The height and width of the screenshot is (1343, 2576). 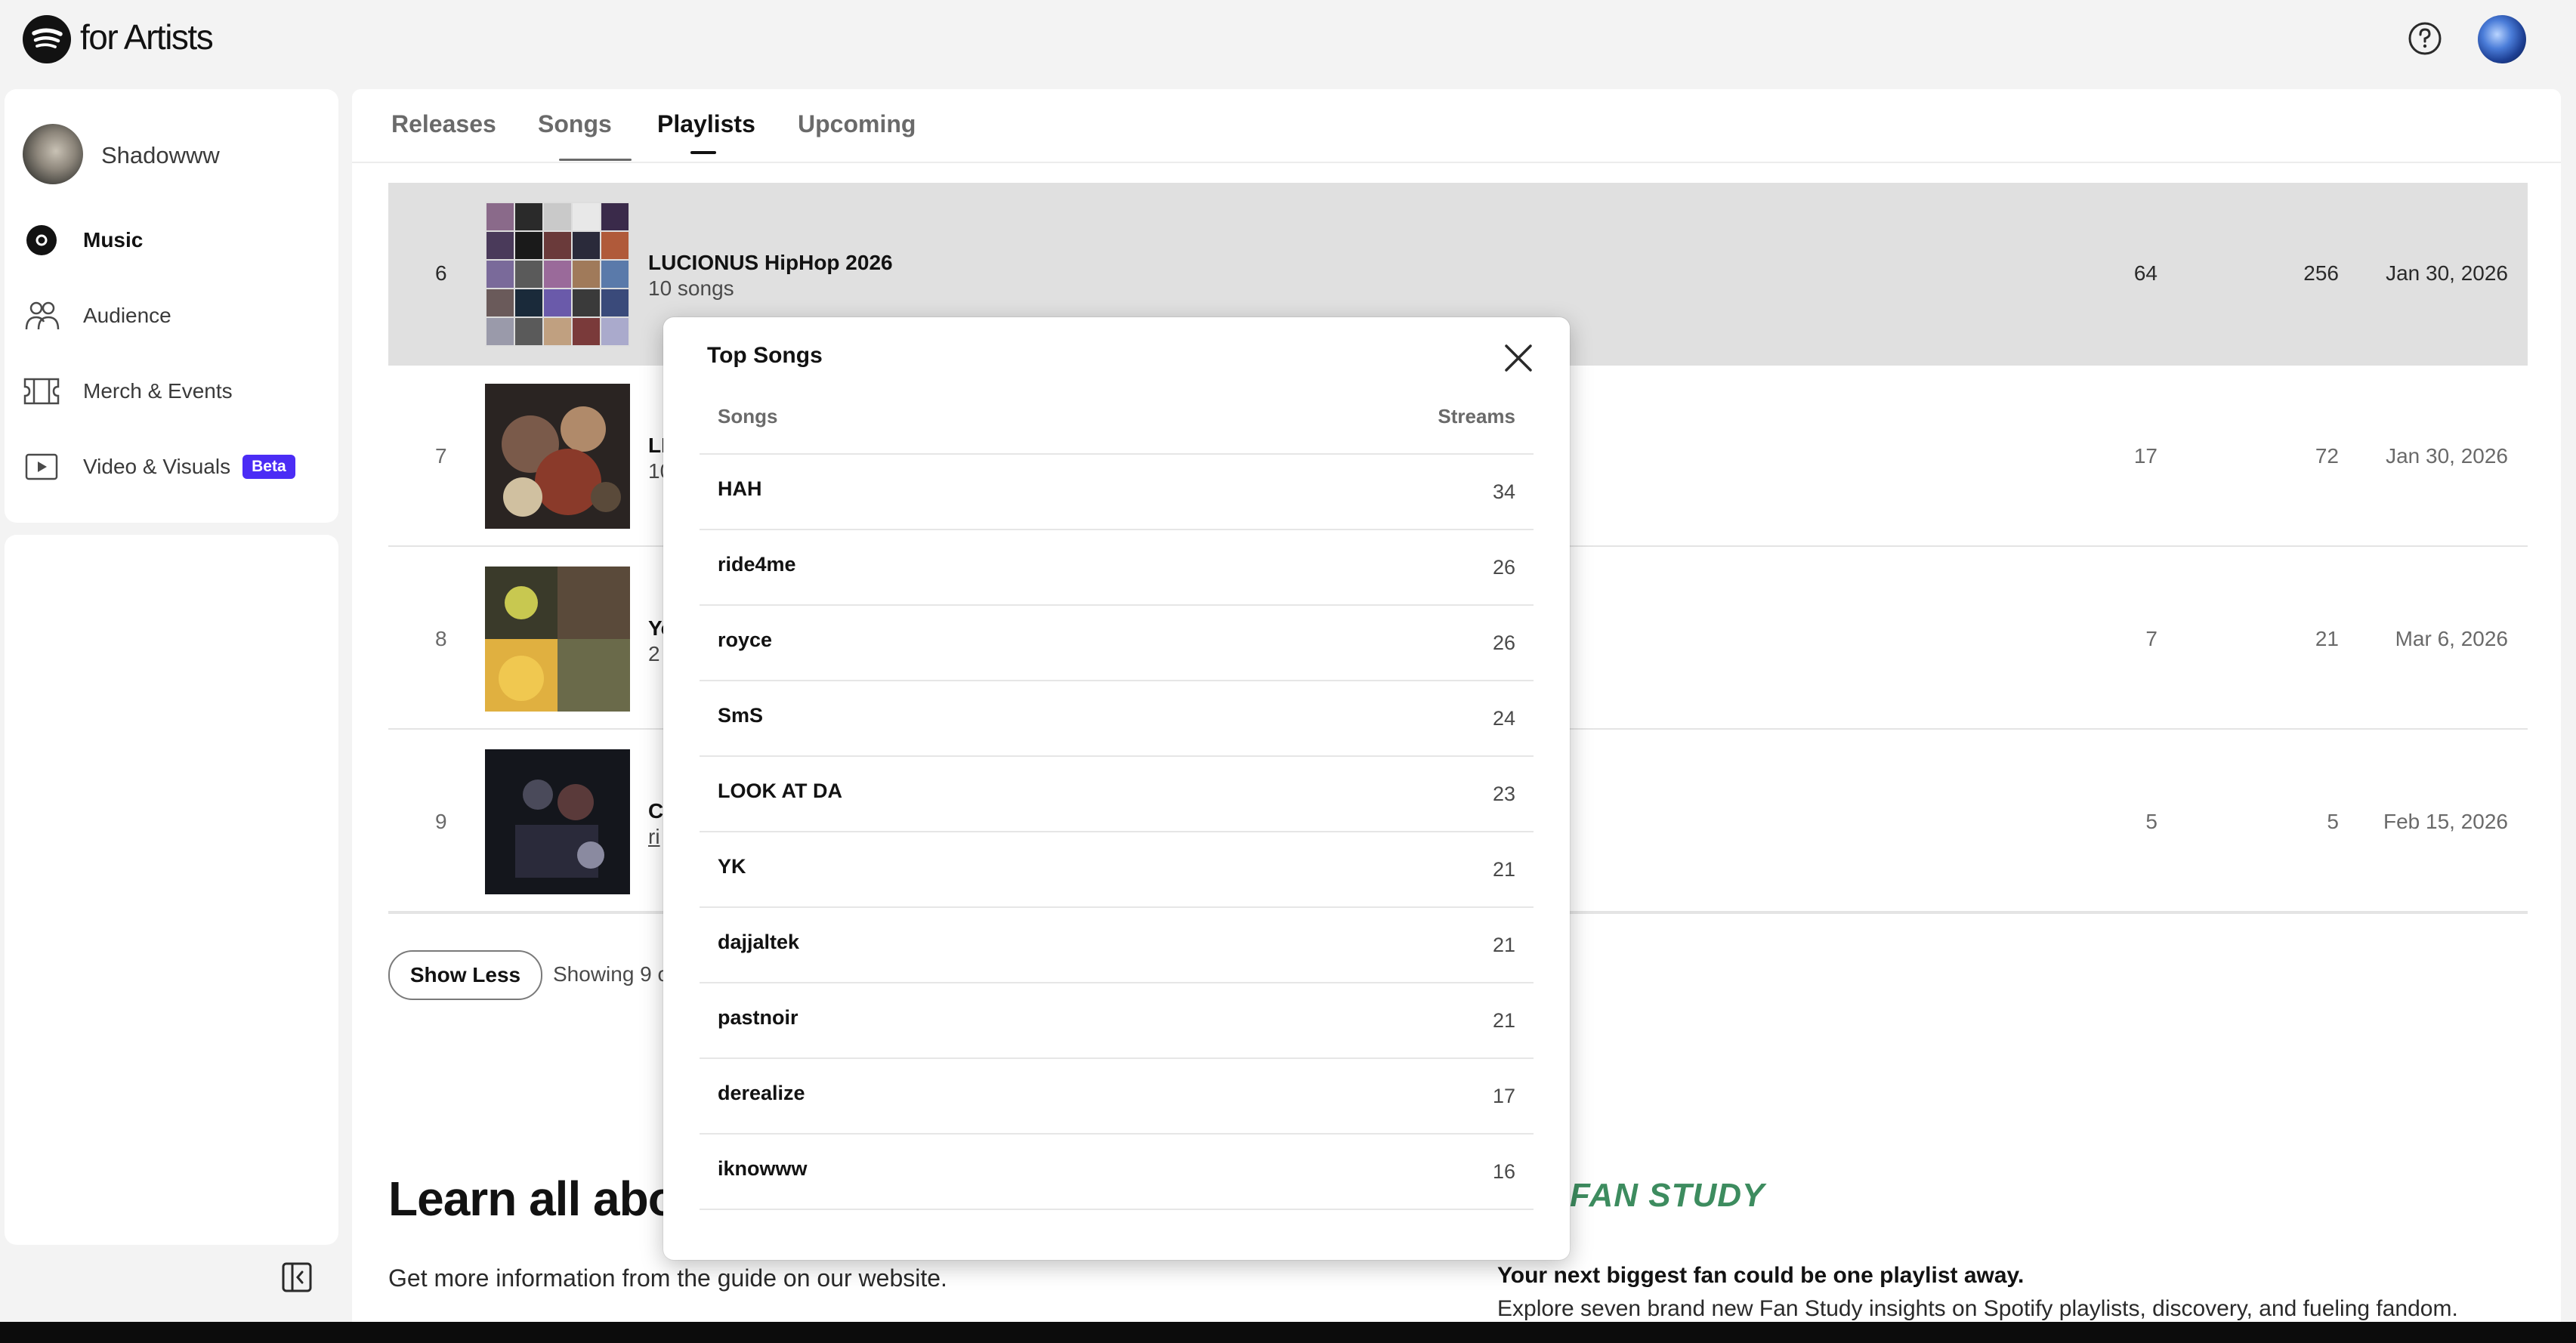 I want to click on sidebar-item-label: Audience, so click(x=127, y=316).